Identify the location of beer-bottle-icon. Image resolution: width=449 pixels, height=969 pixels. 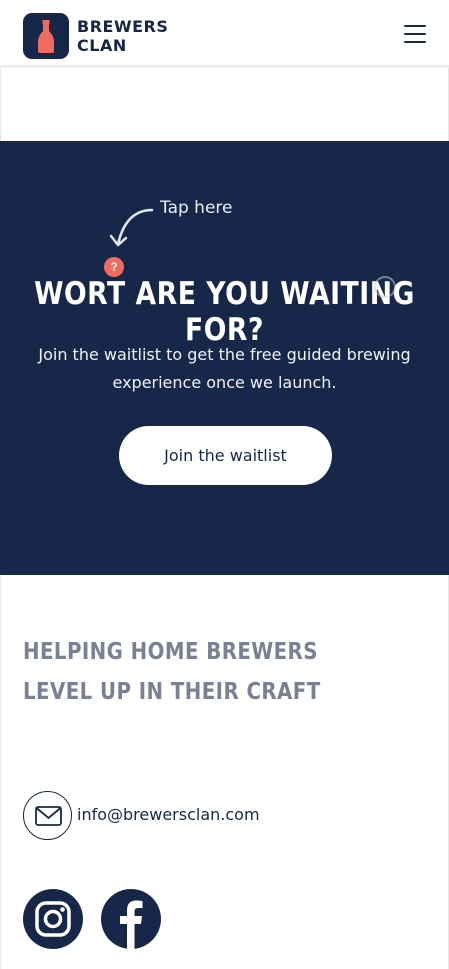
(46, 36).